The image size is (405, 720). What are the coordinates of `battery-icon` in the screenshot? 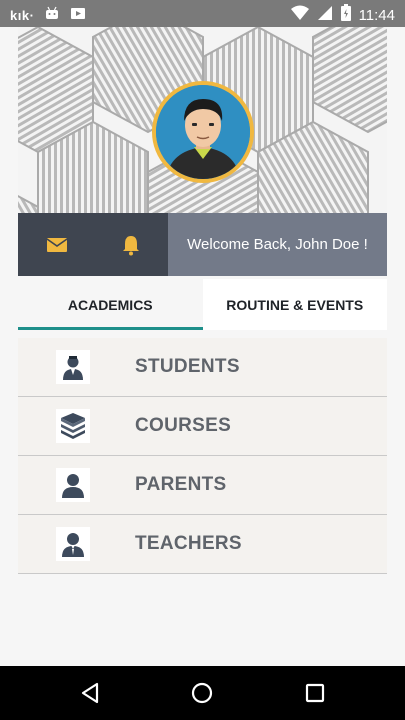 It's located at (345, 15).